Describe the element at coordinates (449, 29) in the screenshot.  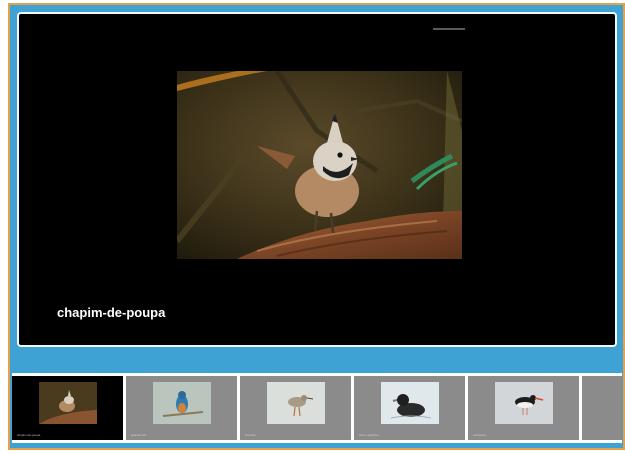
I see `viewer-indicator` at that location.